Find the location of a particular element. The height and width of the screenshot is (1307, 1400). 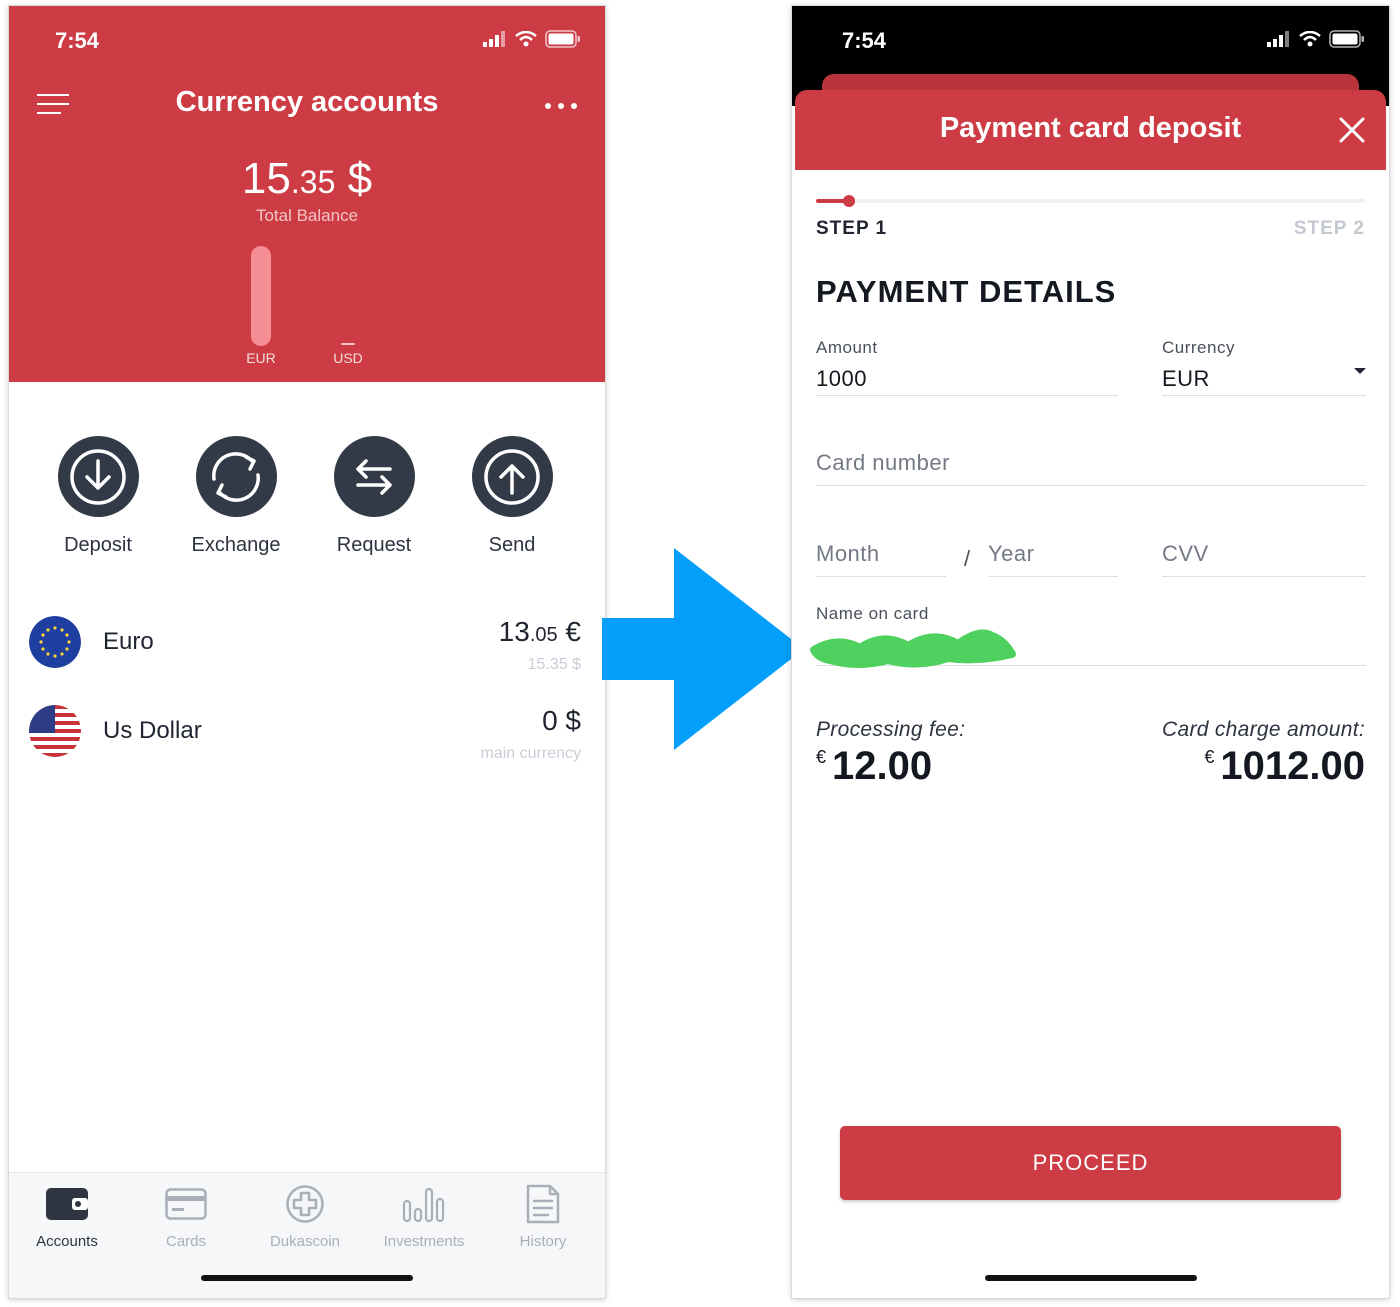

currency-row-euro: Euro 13.05 € 15.35 $ is located at coordinates (307, 651).